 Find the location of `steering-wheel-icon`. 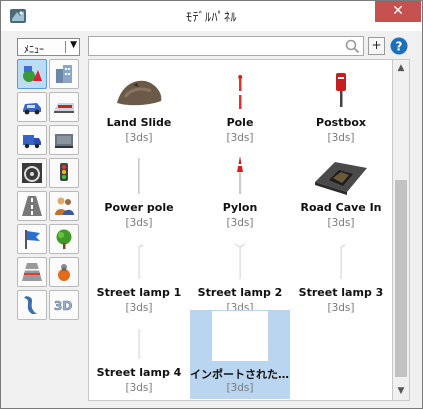

steering-wheel-icon is located at coordinates (32, 173).